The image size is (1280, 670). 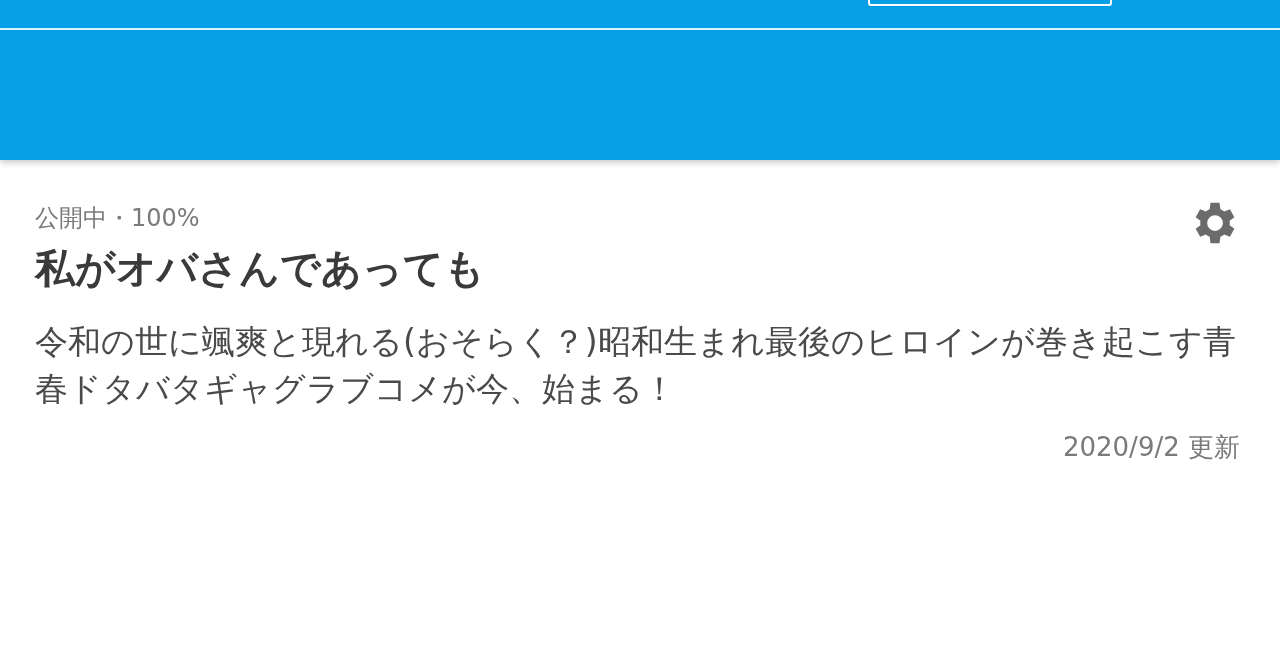 I want to click on work-title: 私がオバさんであっても, so click(x=260, y=268).